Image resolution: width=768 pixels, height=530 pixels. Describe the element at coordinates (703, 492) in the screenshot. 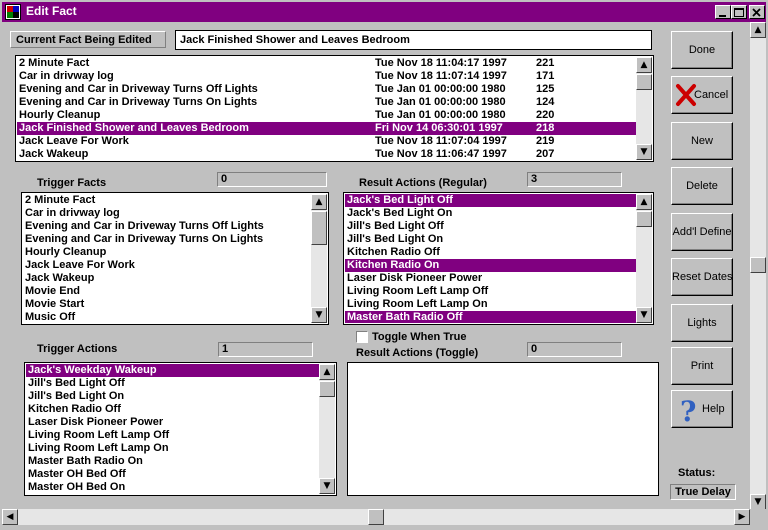

I see `status-value: True Delay` at that location.